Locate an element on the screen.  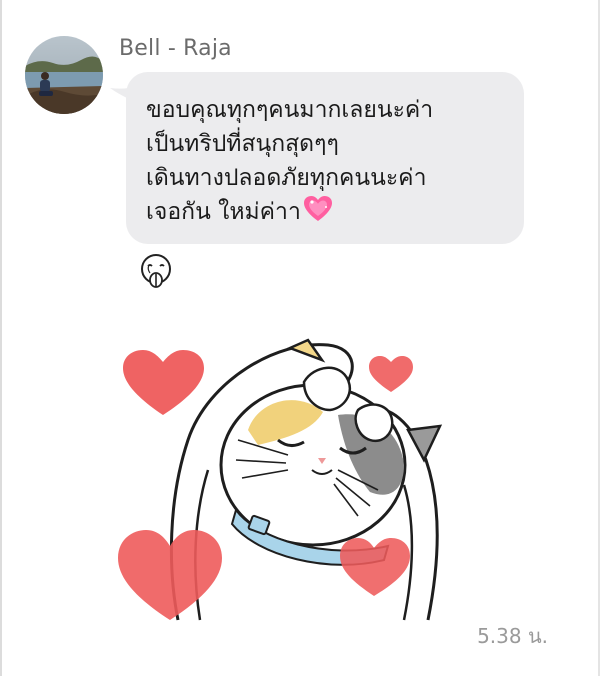
message-timestamp: 5.38 น. is located at coordinates (512, 636).